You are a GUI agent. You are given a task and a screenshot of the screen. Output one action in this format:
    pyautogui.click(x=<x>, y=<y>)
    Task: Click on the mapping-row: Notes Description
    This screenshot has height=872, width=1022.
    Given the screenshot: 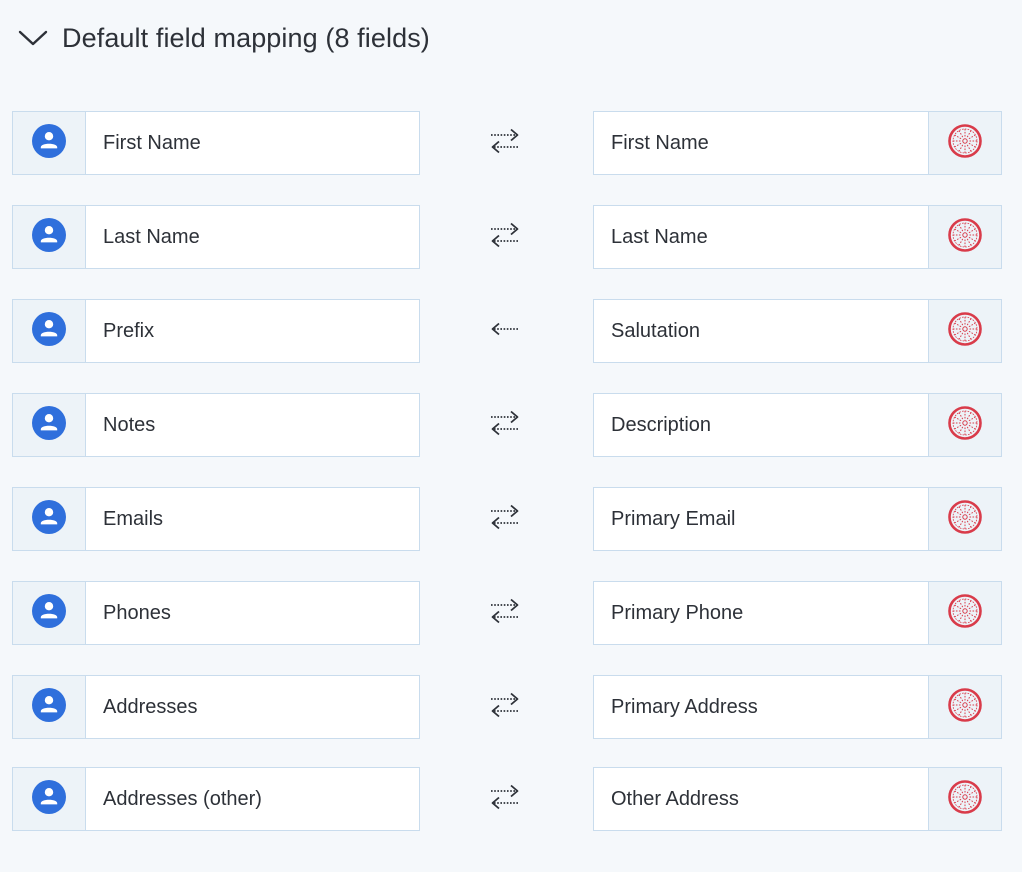 What is the action you would take?
    pyautogui.click(x=507, y=426)
    